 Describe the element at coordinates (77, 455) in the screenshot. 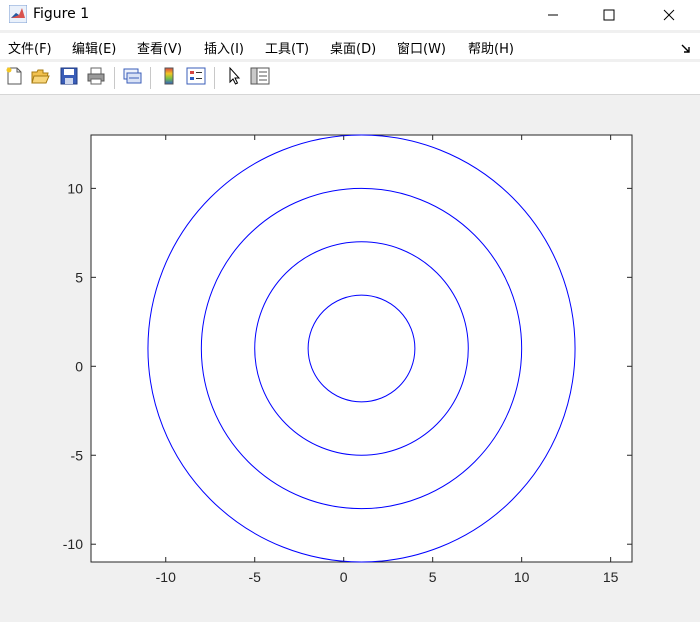

I see `y-tick-label: -5` at that location.